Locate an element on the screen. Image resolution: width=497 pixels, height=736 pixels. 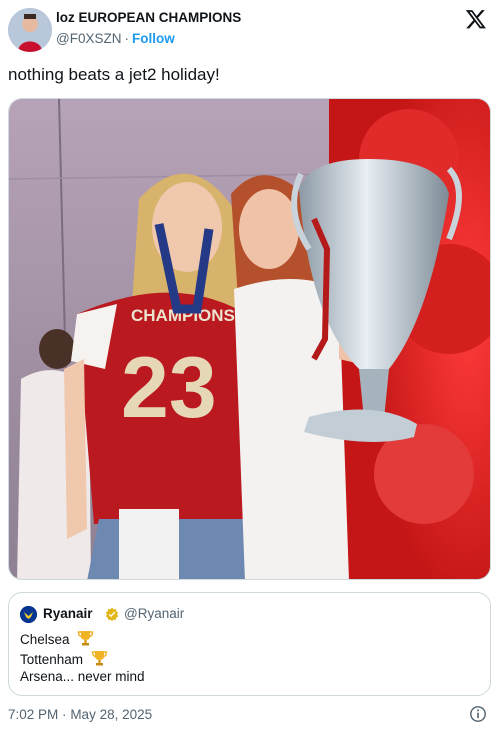
quote-line-3: Arsena... never mind is located at coordinates (82, 676).